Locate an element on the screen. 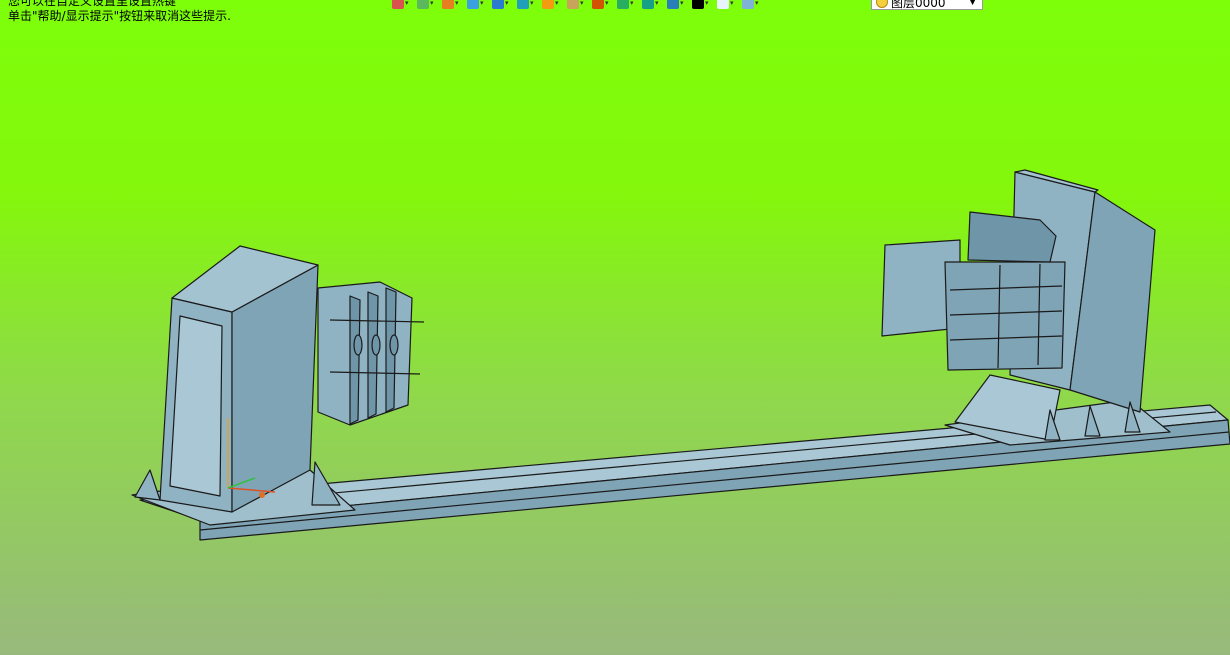  right-chuck-rack is located at coordinates (1005, 316).